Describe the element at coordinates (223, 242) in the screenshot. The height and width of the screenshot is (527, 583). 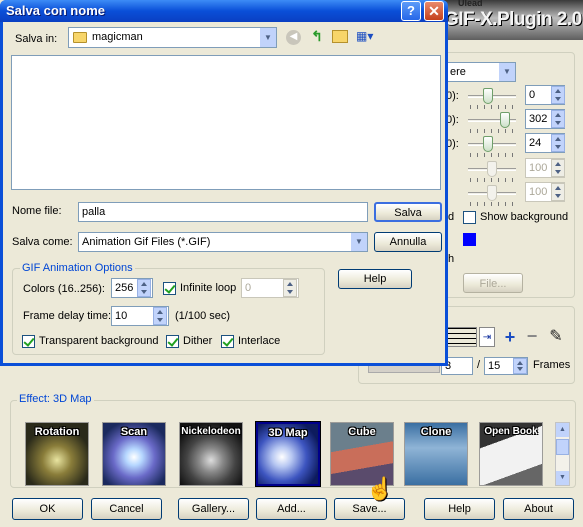
I see `save-as-type-dropdown: Animation Gif Files (*.GIF) ▼` at that location.